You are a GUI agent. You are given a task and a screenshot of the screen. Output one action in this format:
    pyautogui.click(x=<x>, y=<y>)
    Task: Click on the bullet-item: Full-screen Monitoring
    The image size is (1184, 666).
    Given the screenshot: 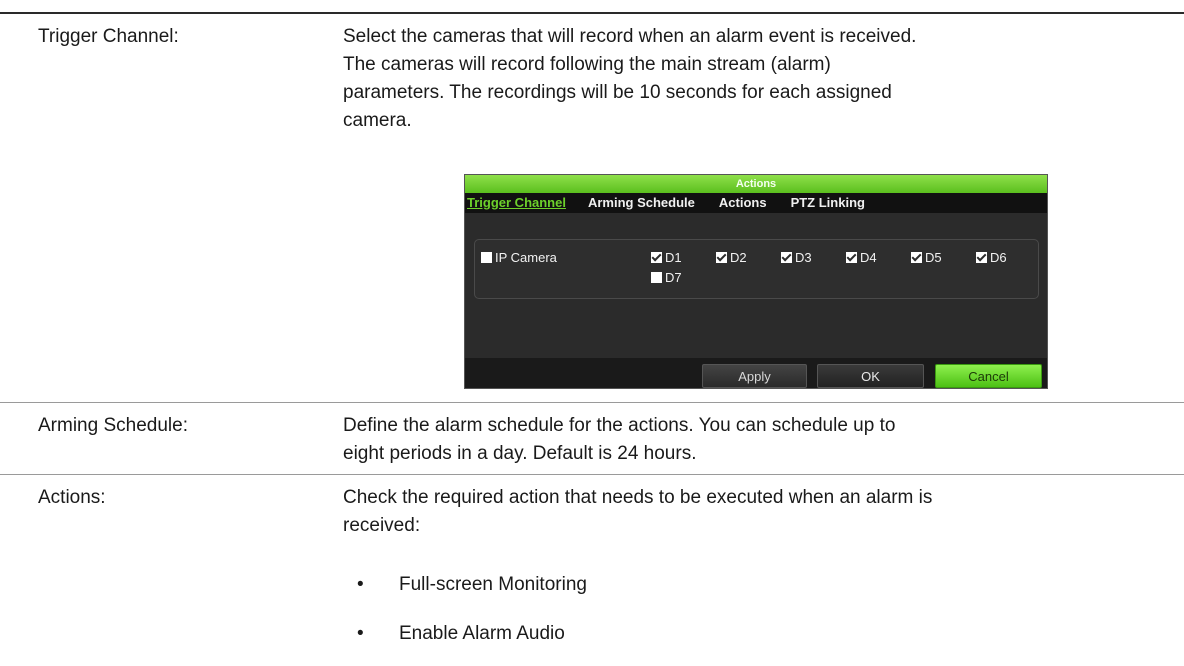 What is the action you would take?
    pyautogui.click(x=493, y=584)
    